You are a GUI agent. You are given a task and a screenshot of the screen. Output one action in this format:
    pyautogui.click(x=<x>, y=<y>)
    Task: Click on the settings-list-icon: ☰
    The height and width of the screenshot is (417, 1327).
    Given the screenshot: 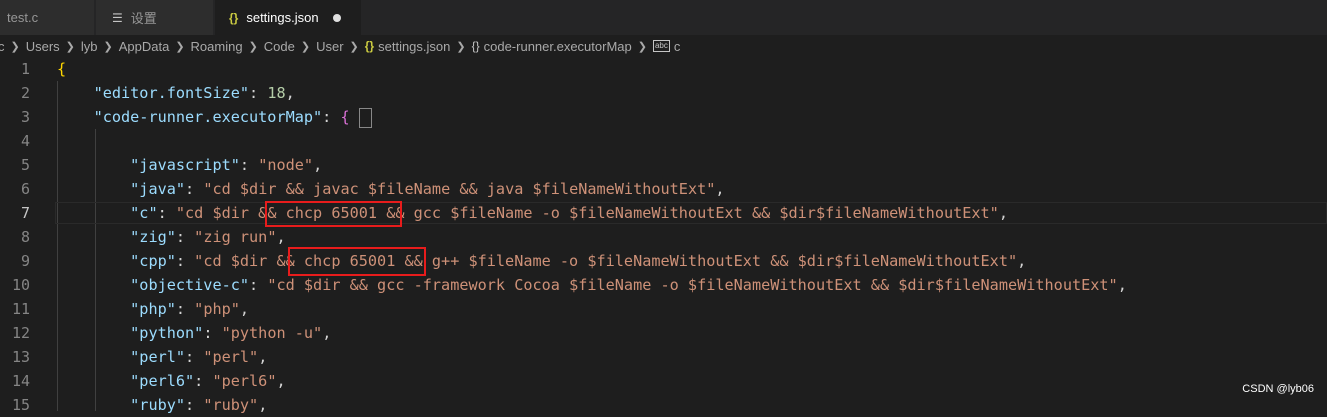 What is the action you would take?
    pyautogui.click(x=117, y=17)
    